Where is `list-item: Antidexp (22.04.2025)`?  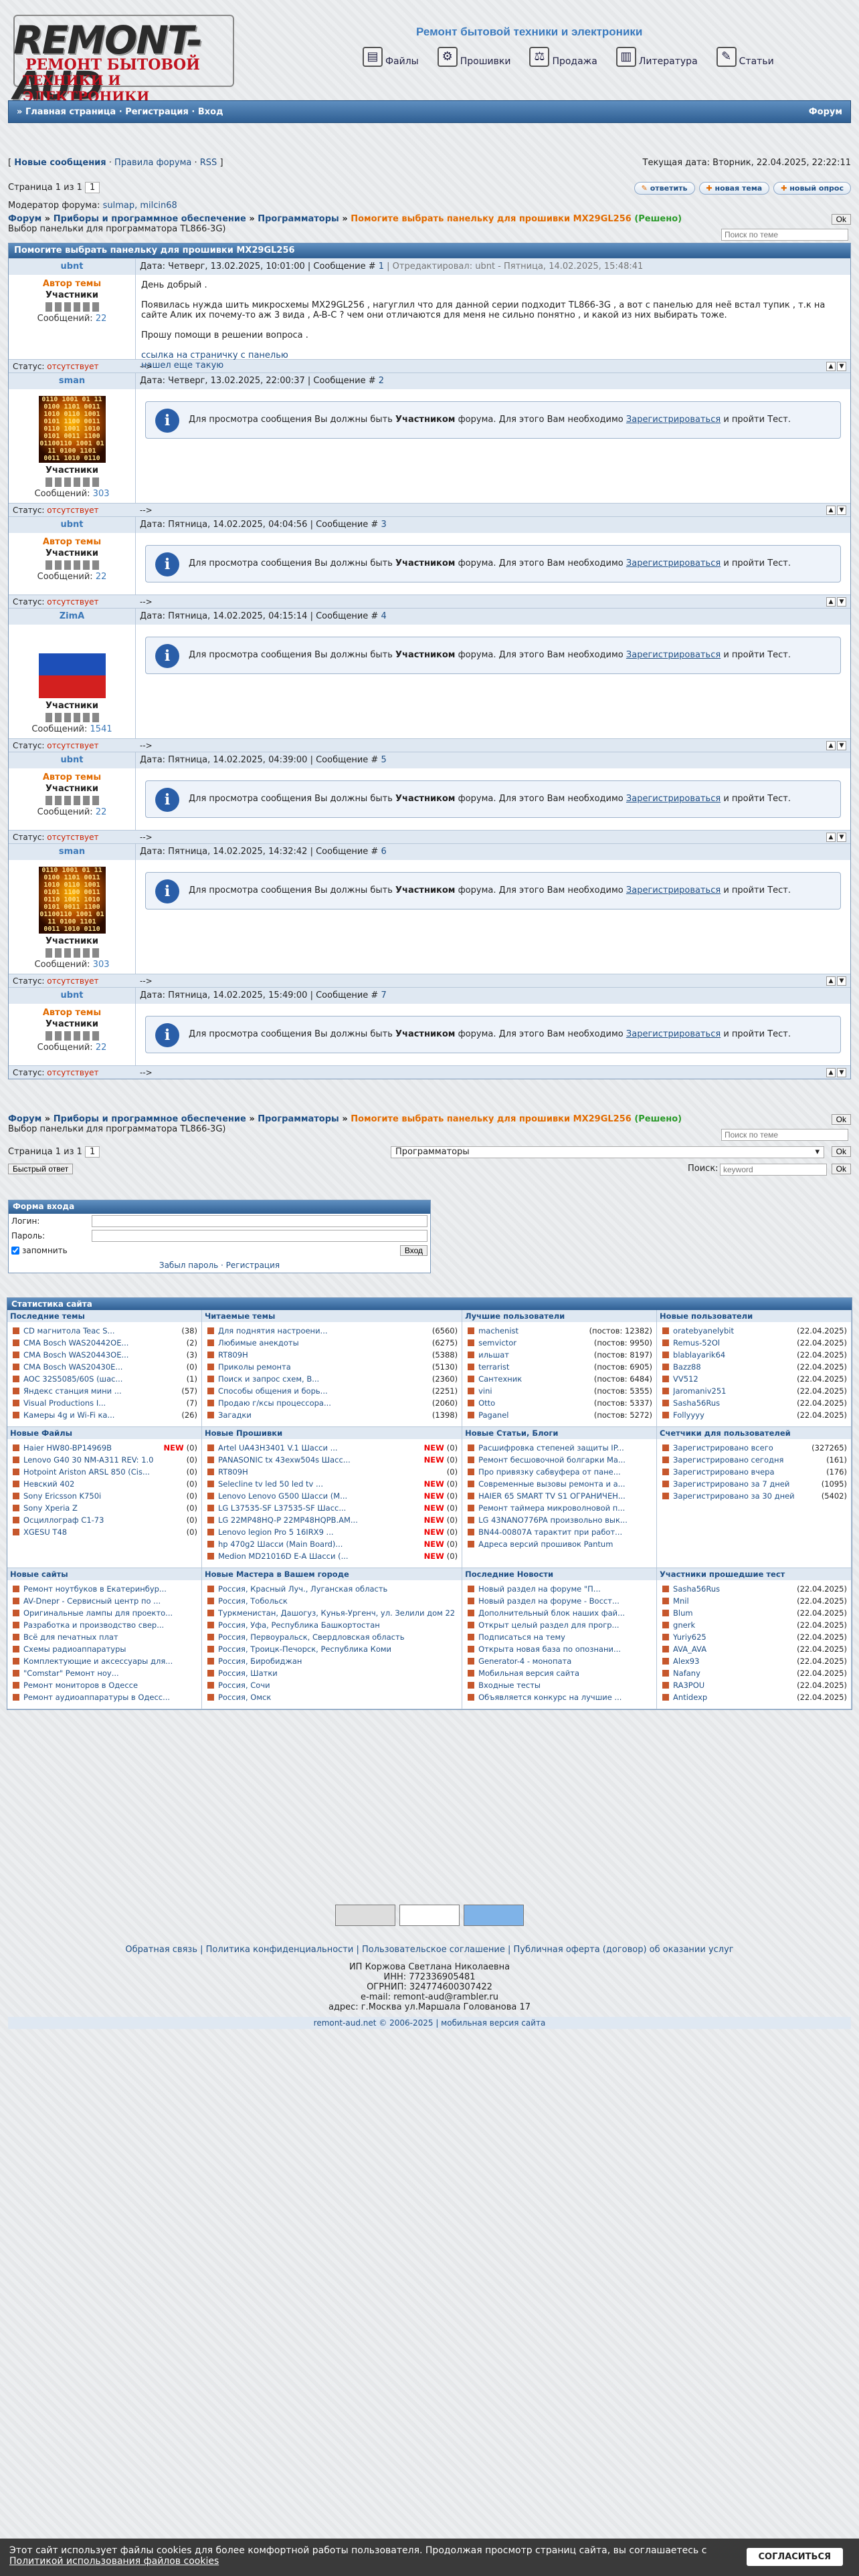 list-item: Antidexp (22.04.2025) is located at coordinates (755, 1697).